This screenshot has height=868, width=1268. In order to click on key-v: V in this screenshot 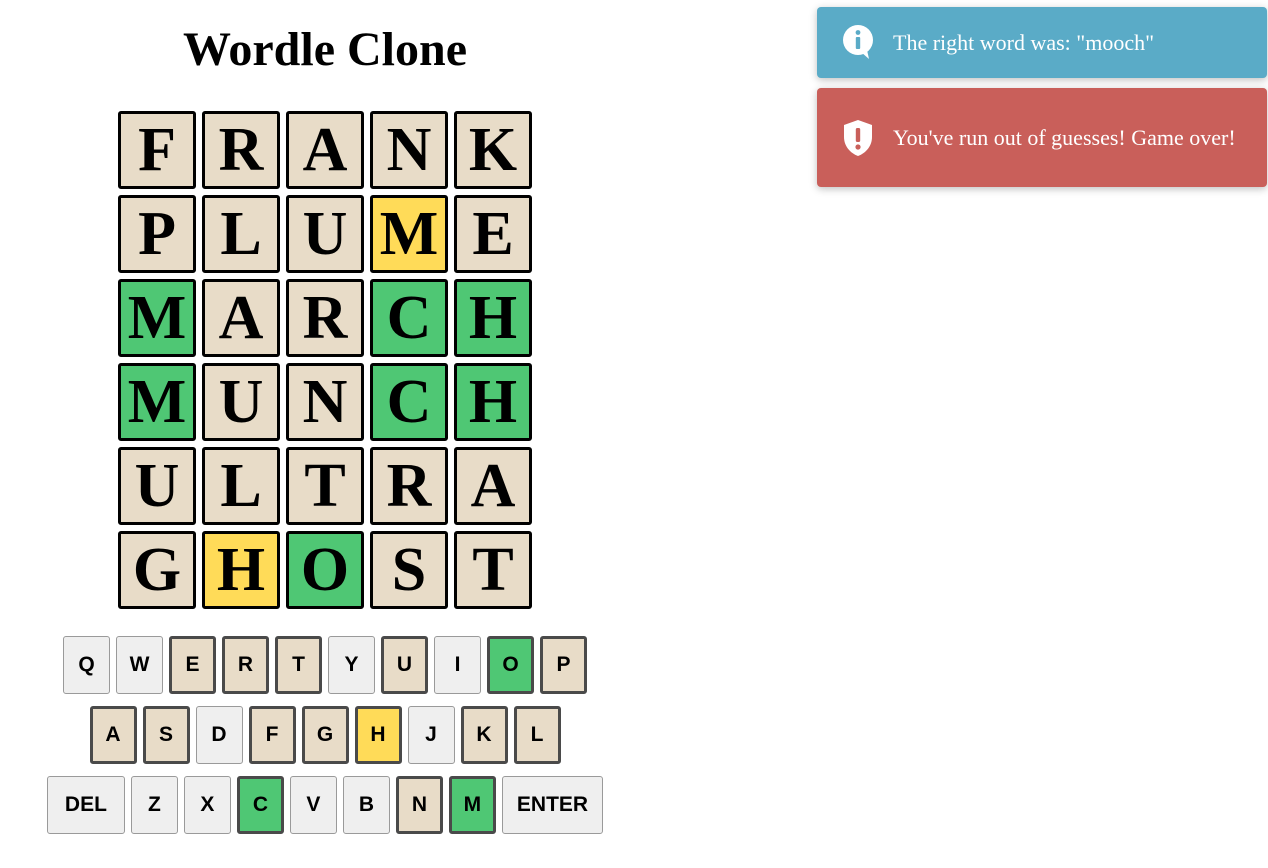, I will do `click(313, 805)`.